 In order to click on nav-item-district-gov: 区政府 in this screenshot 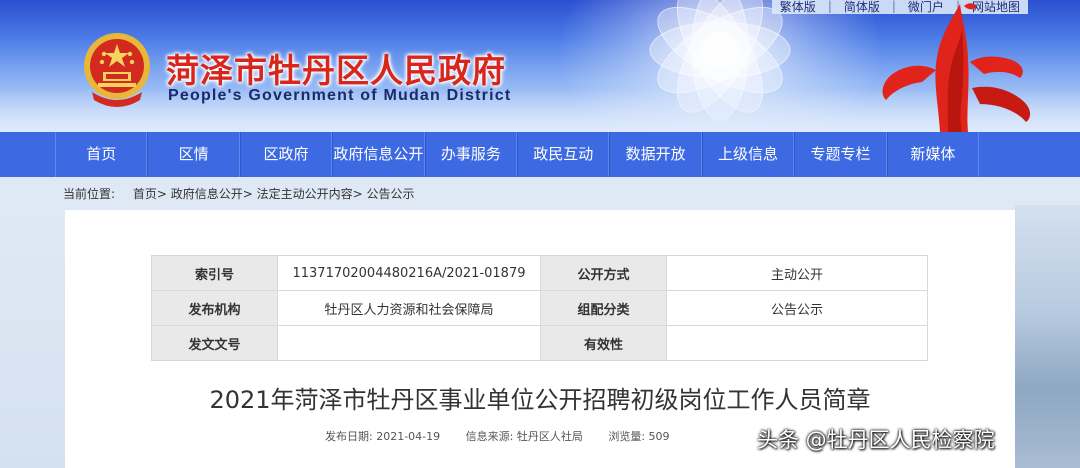, I will do `click(286, 154)`.